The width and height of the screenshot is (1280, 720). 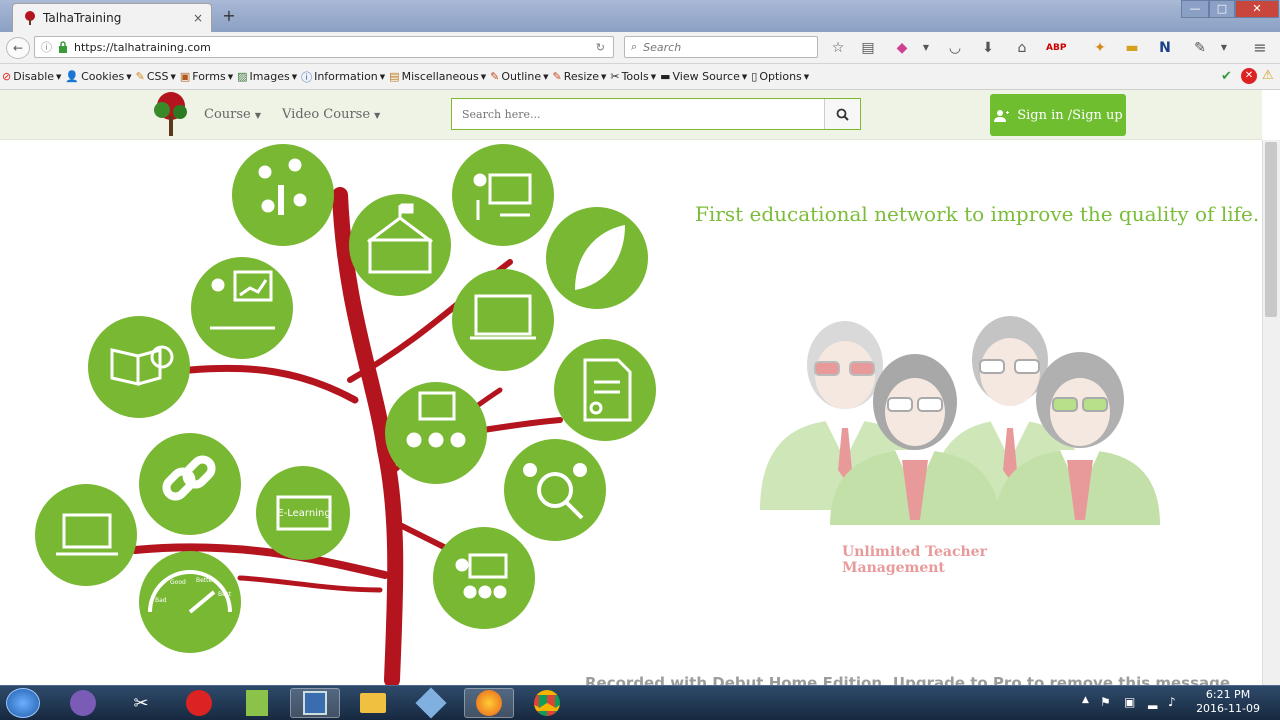 What do you see at coordinates (1260, 48) in the screenshot?
I see `hamburger-menu-icon: ≡` at bounding box center [1260, 48].